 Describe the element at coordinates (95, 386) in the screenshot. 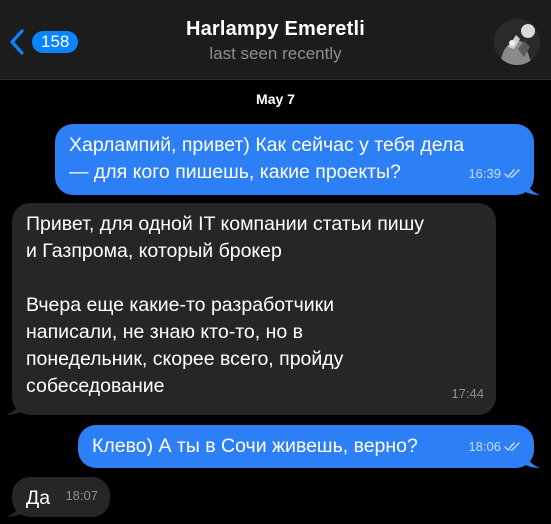

I see `message-line: собеседование` at that location.